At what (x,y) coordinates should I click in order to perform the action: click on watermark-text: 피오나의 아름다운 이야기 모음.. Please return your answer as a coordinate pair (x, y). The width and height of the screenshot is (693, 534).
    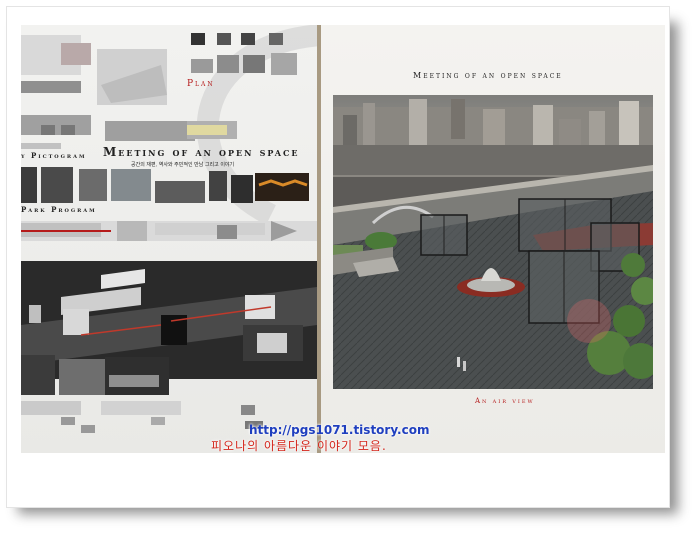
    Looking at the image, I should click on (299, 446).